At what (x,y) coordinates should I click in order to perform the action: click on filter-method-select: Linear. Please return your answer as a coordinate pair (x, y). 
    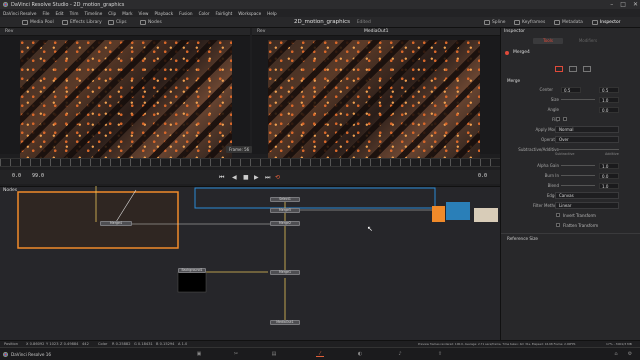
    Looking at the image, I should click on (587, 205).